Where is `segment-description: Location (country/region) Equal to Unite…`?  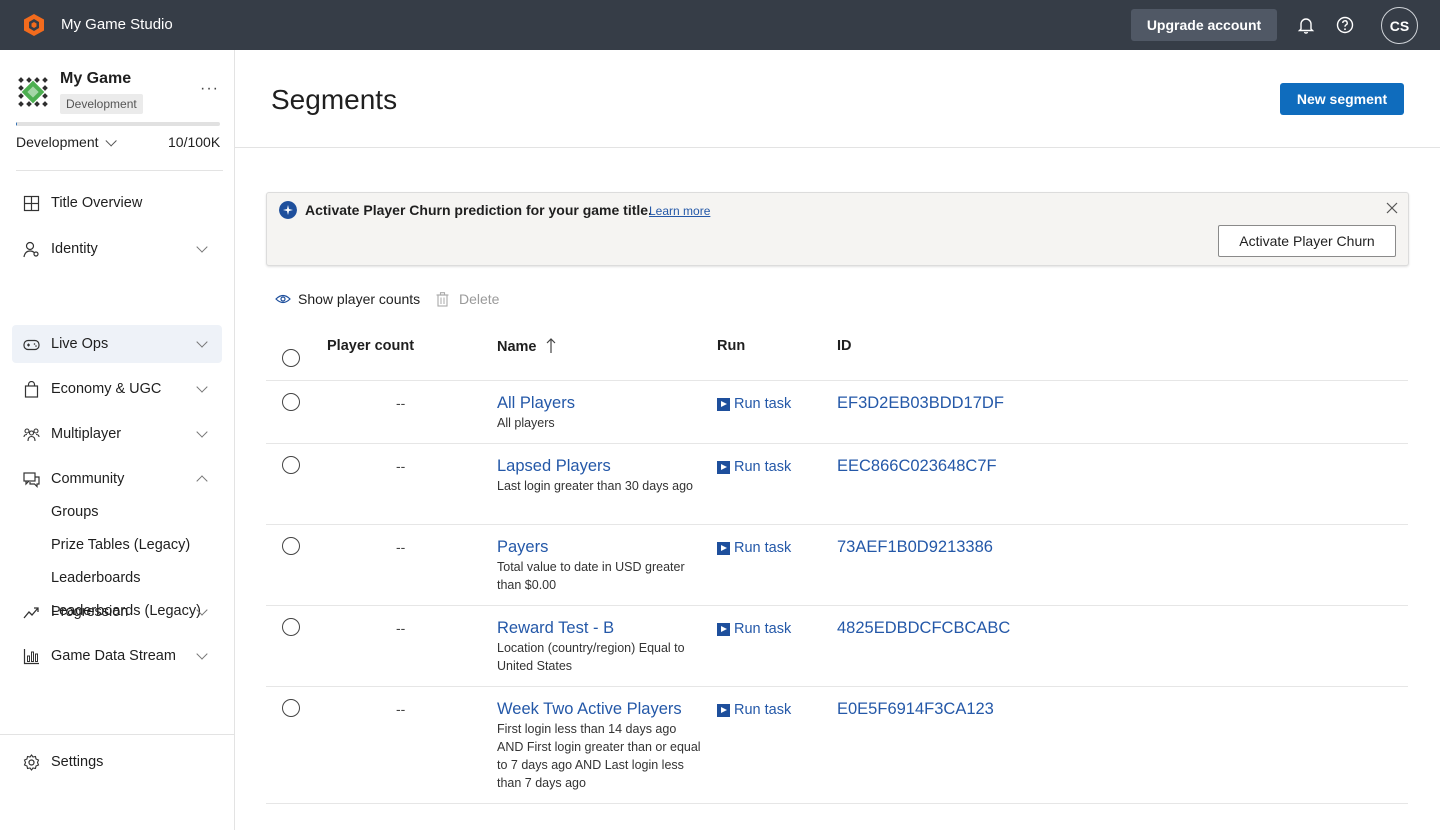 segment-description: Location (country/region) Equal to Unite… is located at coordinates (591, 657).